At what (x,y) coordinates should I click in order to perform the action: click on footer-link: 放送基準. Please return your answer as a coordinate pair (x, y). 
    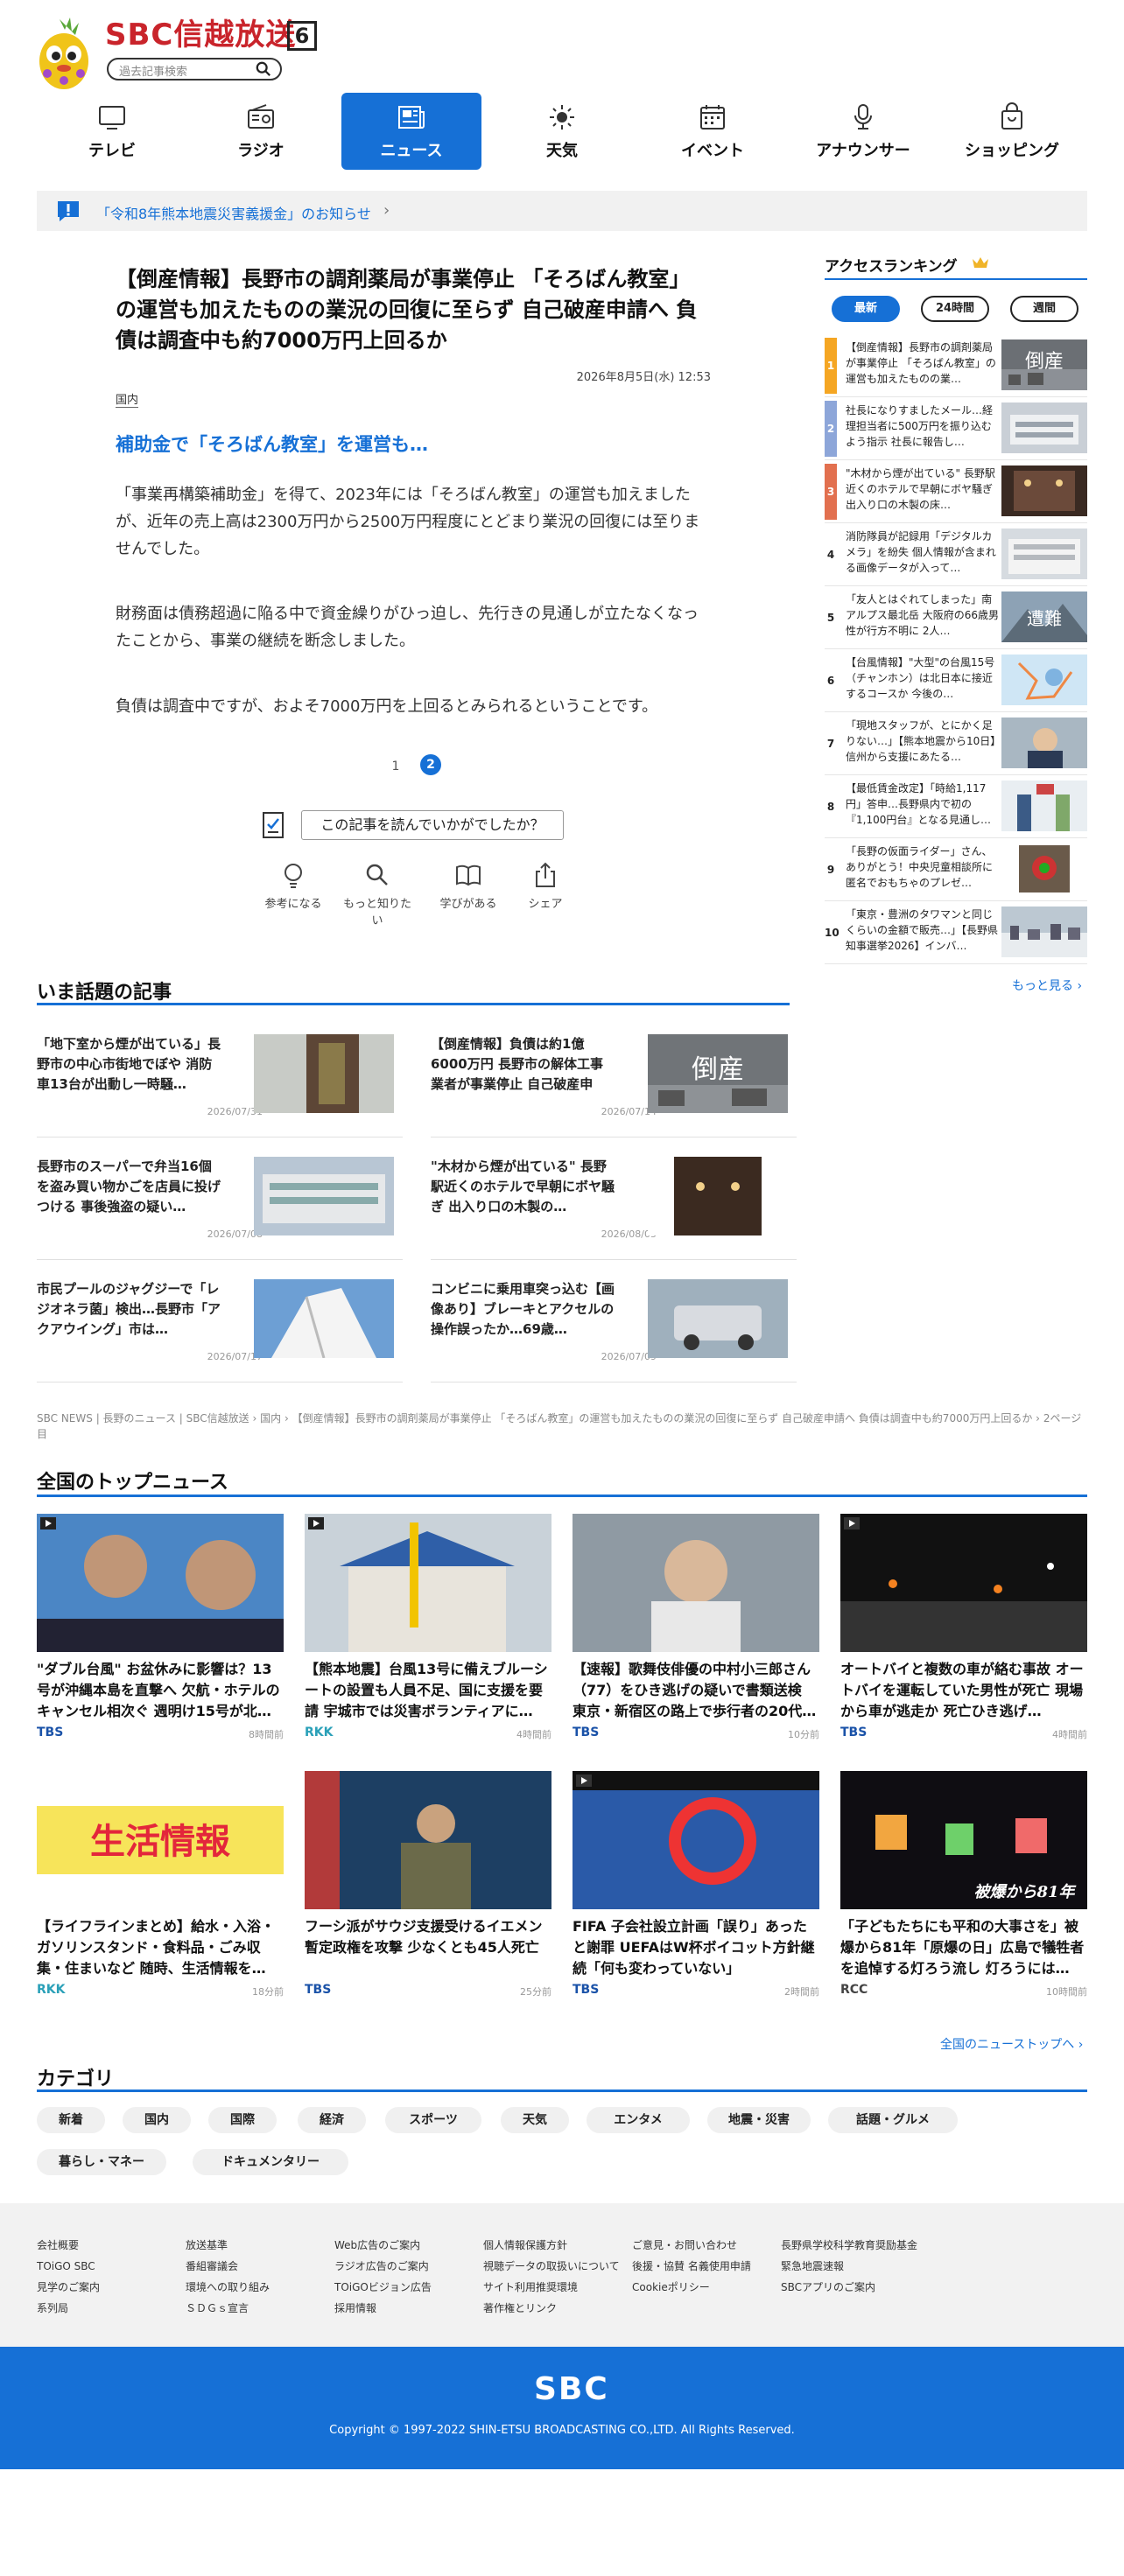
    Looking at the image, I should click on (228, 2245).